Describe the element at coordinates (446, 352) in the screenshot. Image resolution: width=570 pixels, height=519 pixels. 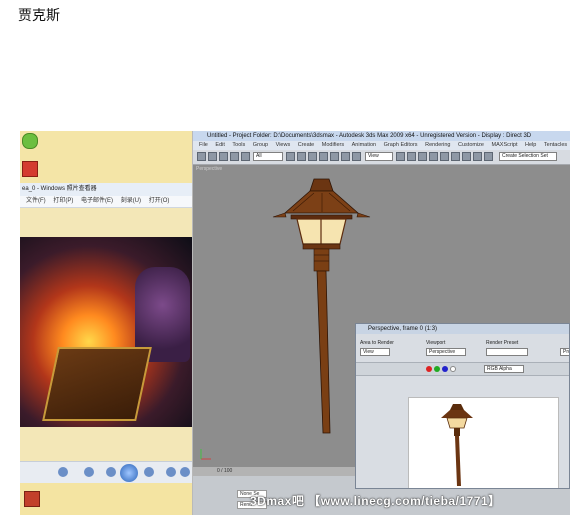
I see `viewport-select-dropdown: Perspective` at that location.